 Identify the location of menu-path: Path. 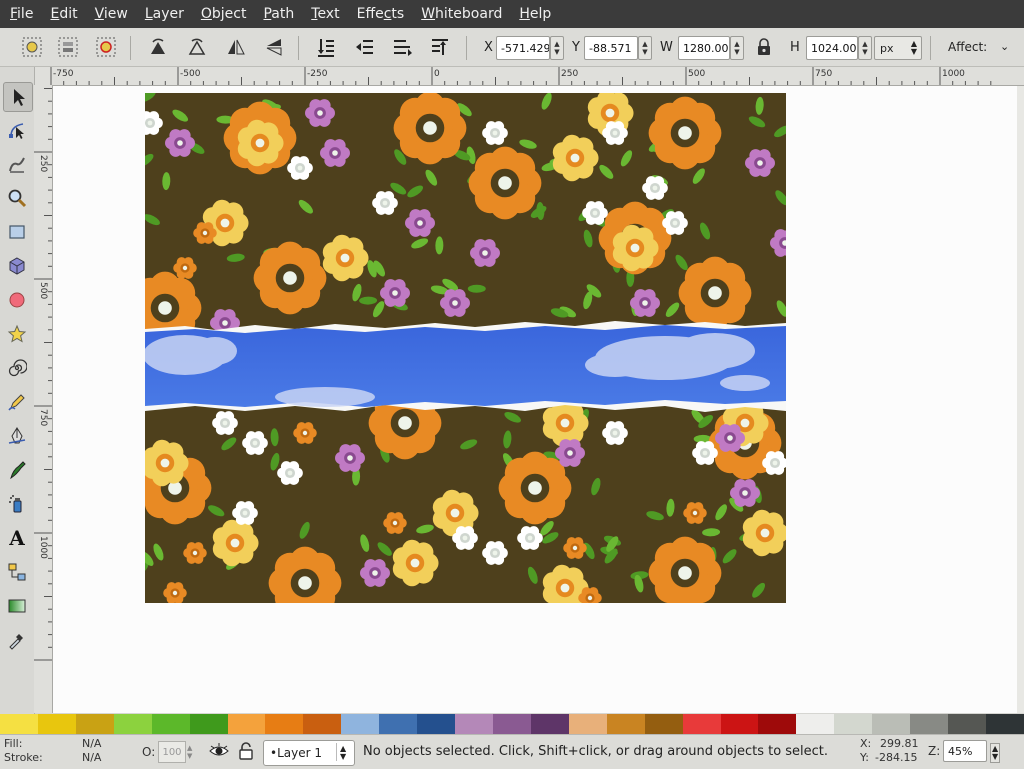
(277, 14).